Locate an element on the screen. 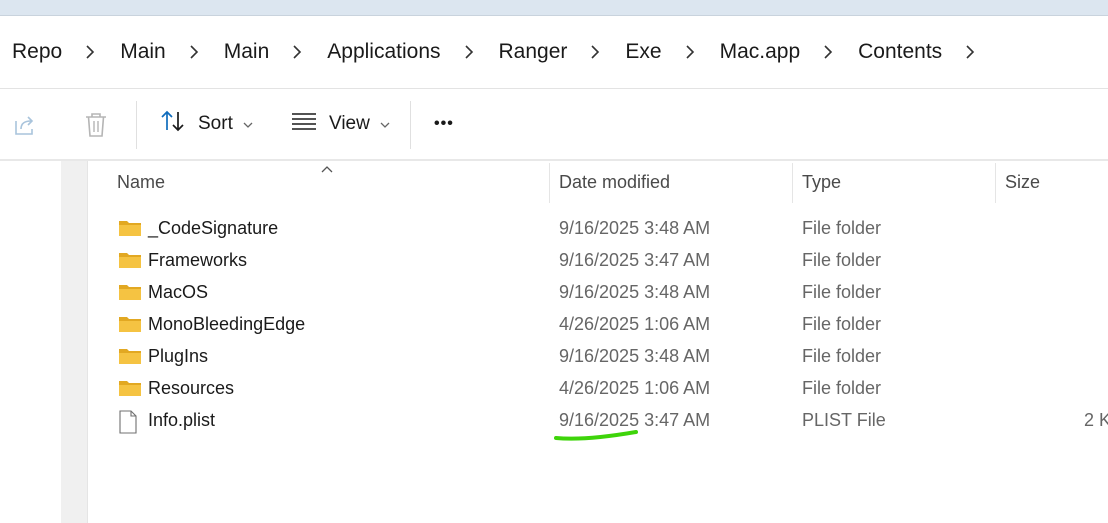 The height and width of the screenshot is (523, 1108). table-row: Resources 4/26/2025 1:06 AM File folder is located at coordinates (604, 389).